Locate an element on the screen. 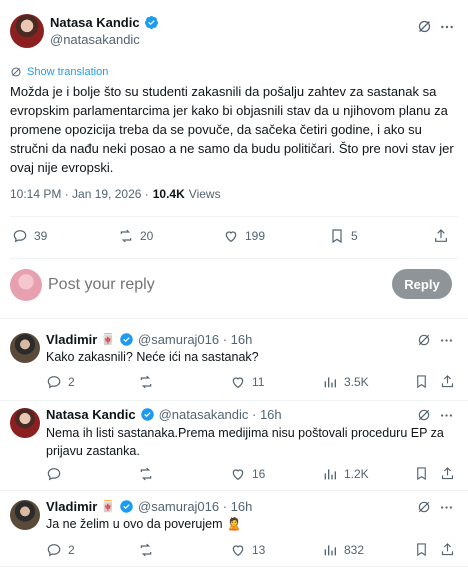 Image resolution: width=468 pixels, height=570 pixels. reply-author-handle: @natasakandic · 16h is located at coordinates (220, 414).